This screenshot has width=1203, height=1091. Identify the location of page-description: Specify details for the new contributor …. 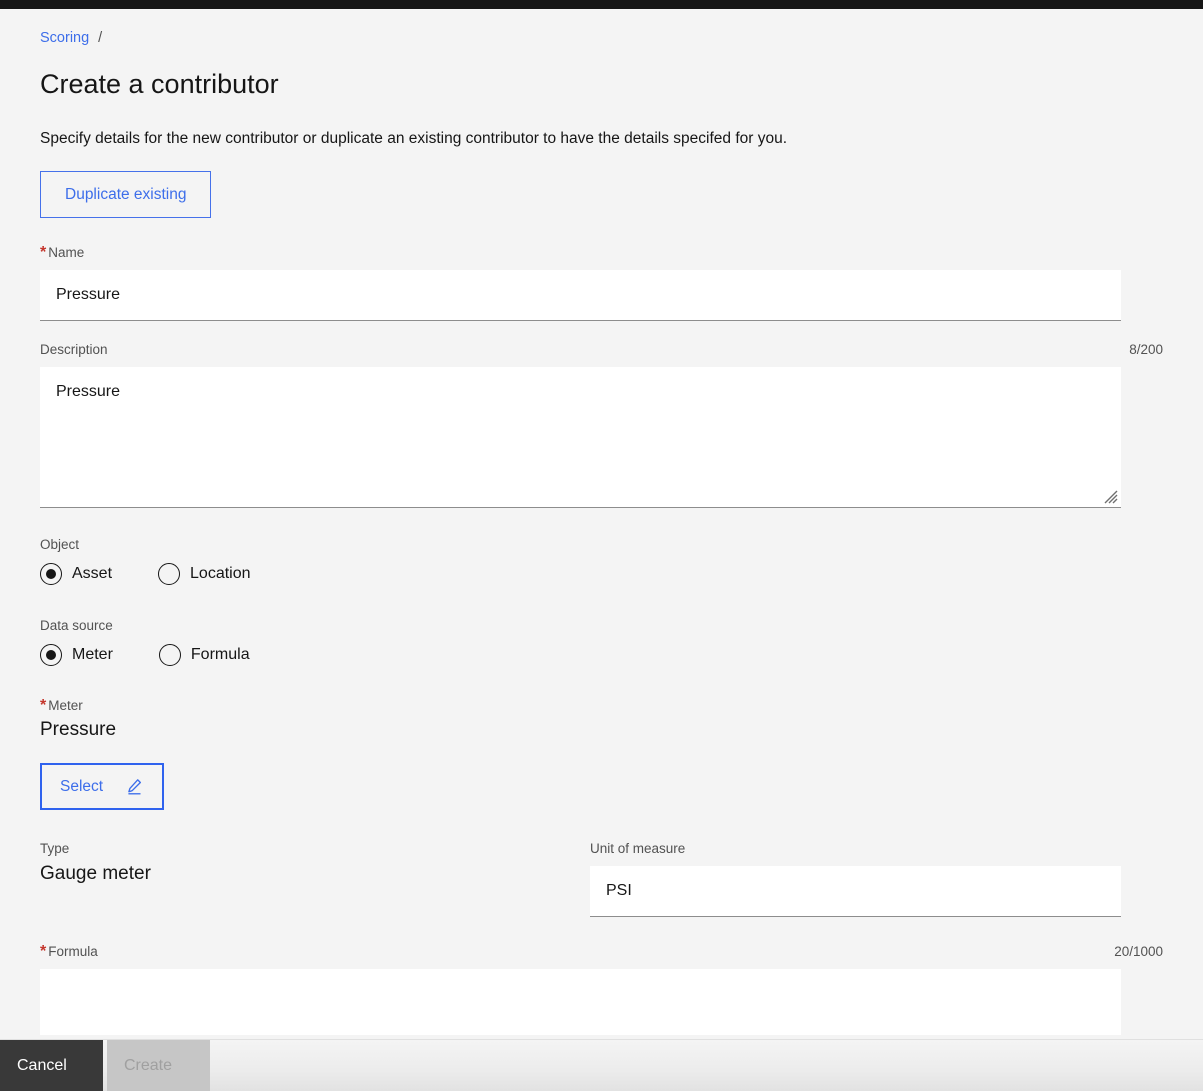
(414, 138).